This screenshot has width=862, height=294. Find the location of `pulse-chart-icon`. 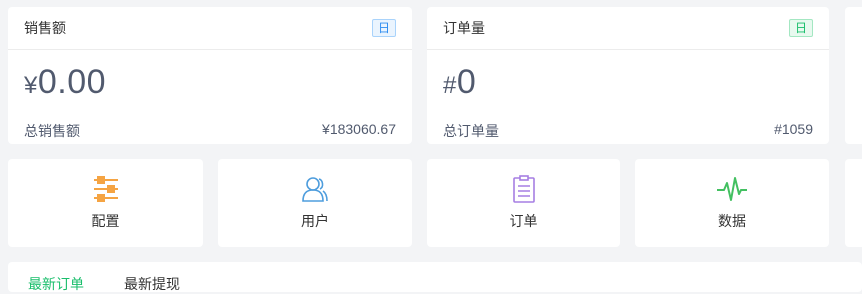

pulse-chart-icon is located at coordinates (732, 189).